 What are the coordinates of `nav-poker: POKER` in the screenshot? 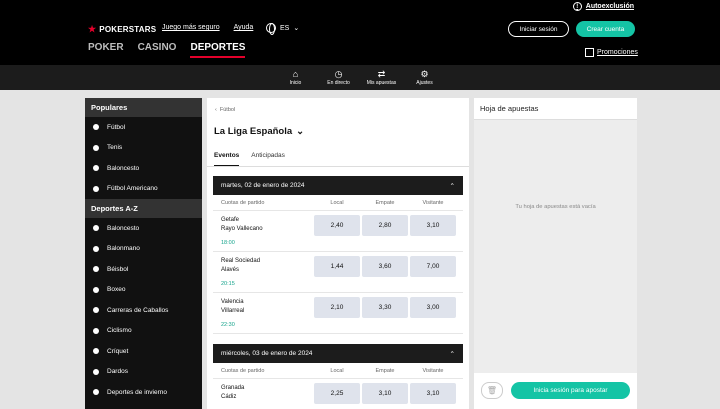 It's located at (106, 50).